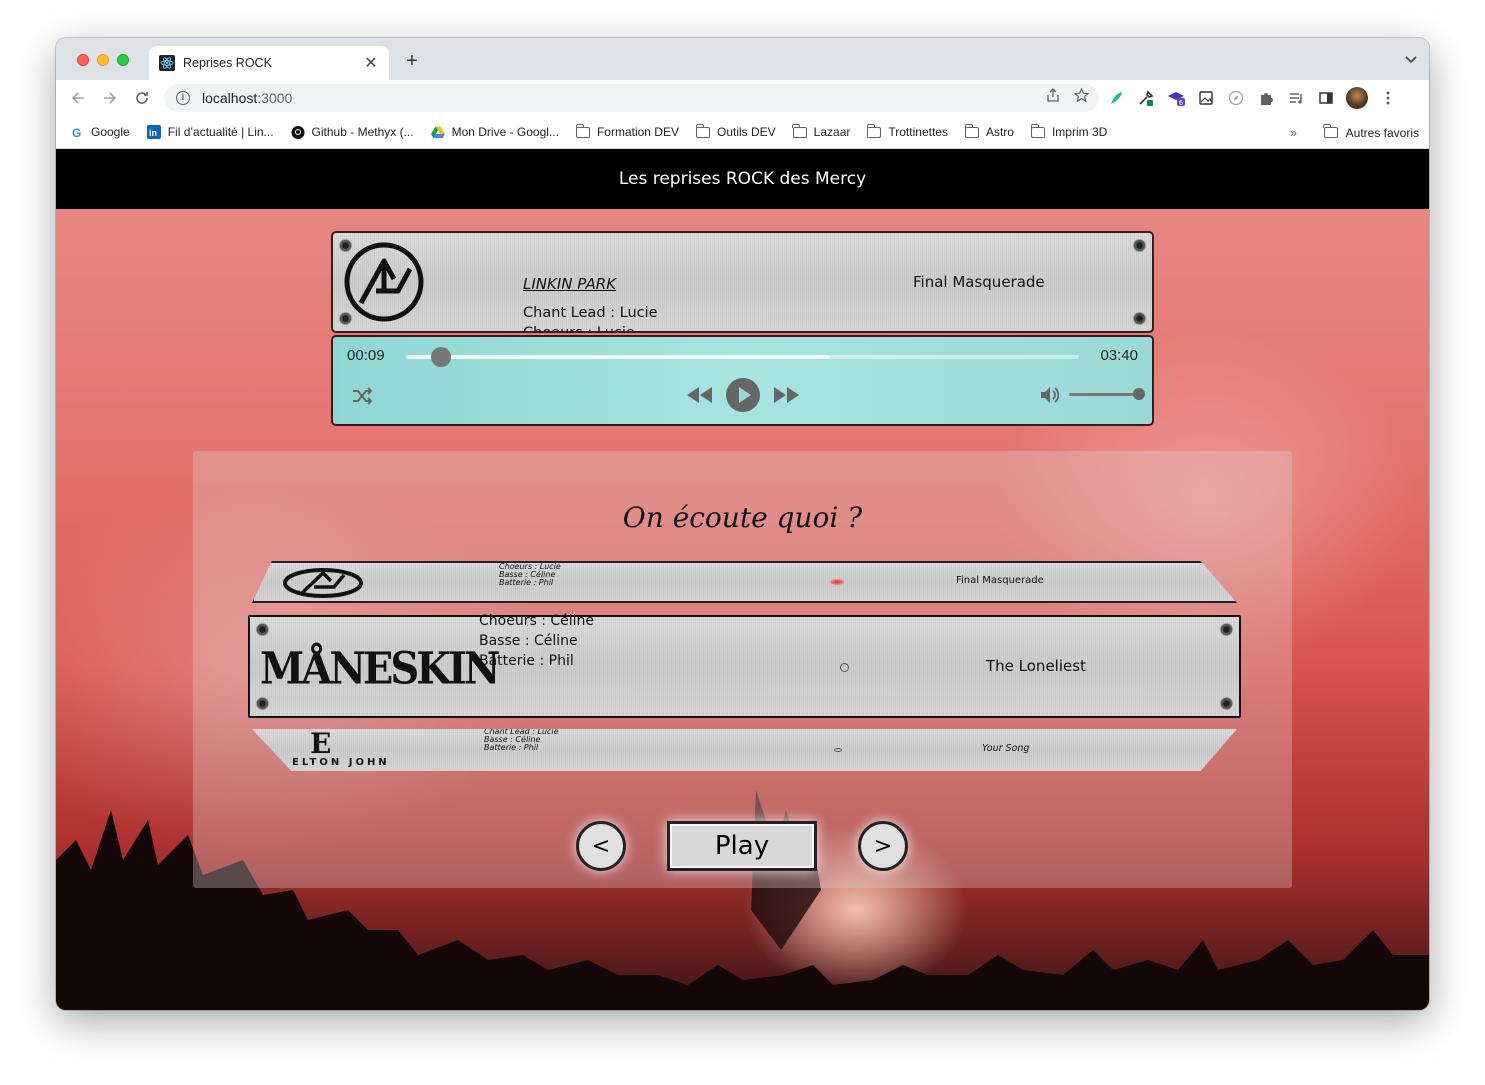 This screenshot has height=1085, width=1485. I want to click on bookmark-label: Imprim 3D, so click(1079, 132).